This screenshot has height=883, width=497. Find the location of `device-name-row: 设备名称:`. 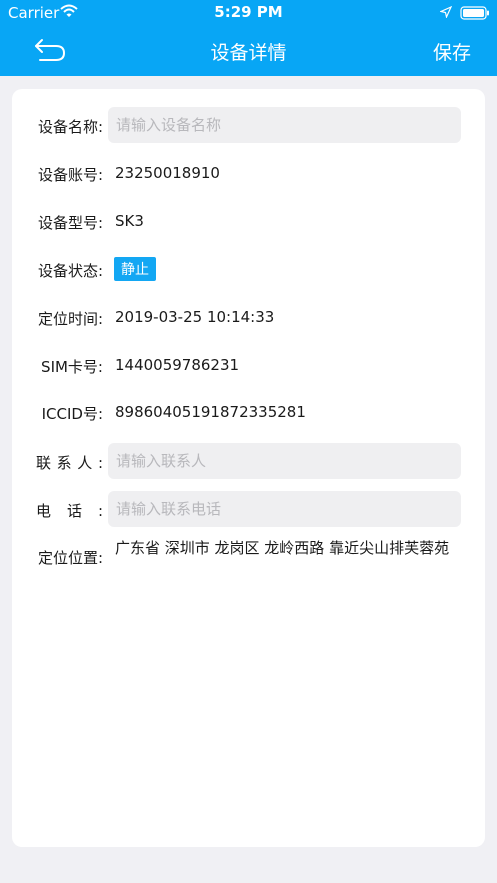

device-name-row: 设备名称: is located at coordinates (248, 125).